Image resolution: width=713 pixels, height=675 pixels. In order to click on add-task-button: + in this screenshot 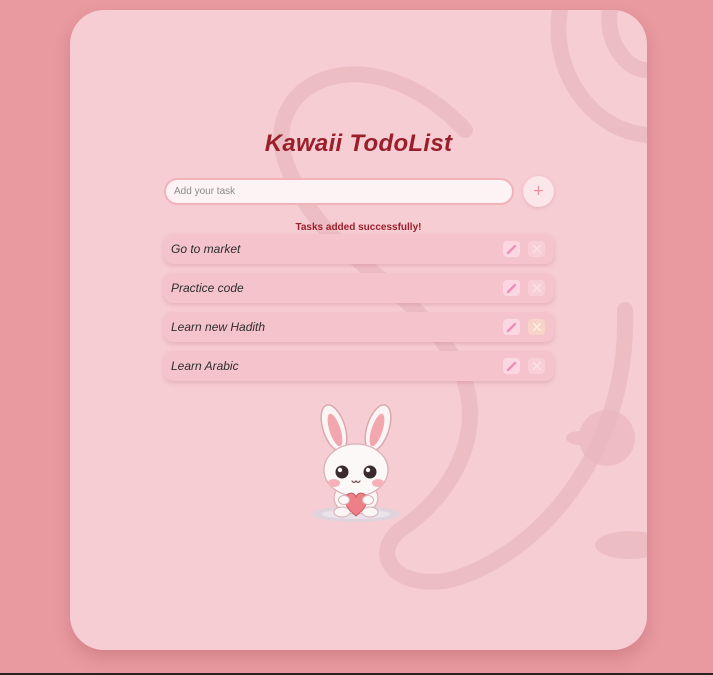, I will do `click(538, 191)`.